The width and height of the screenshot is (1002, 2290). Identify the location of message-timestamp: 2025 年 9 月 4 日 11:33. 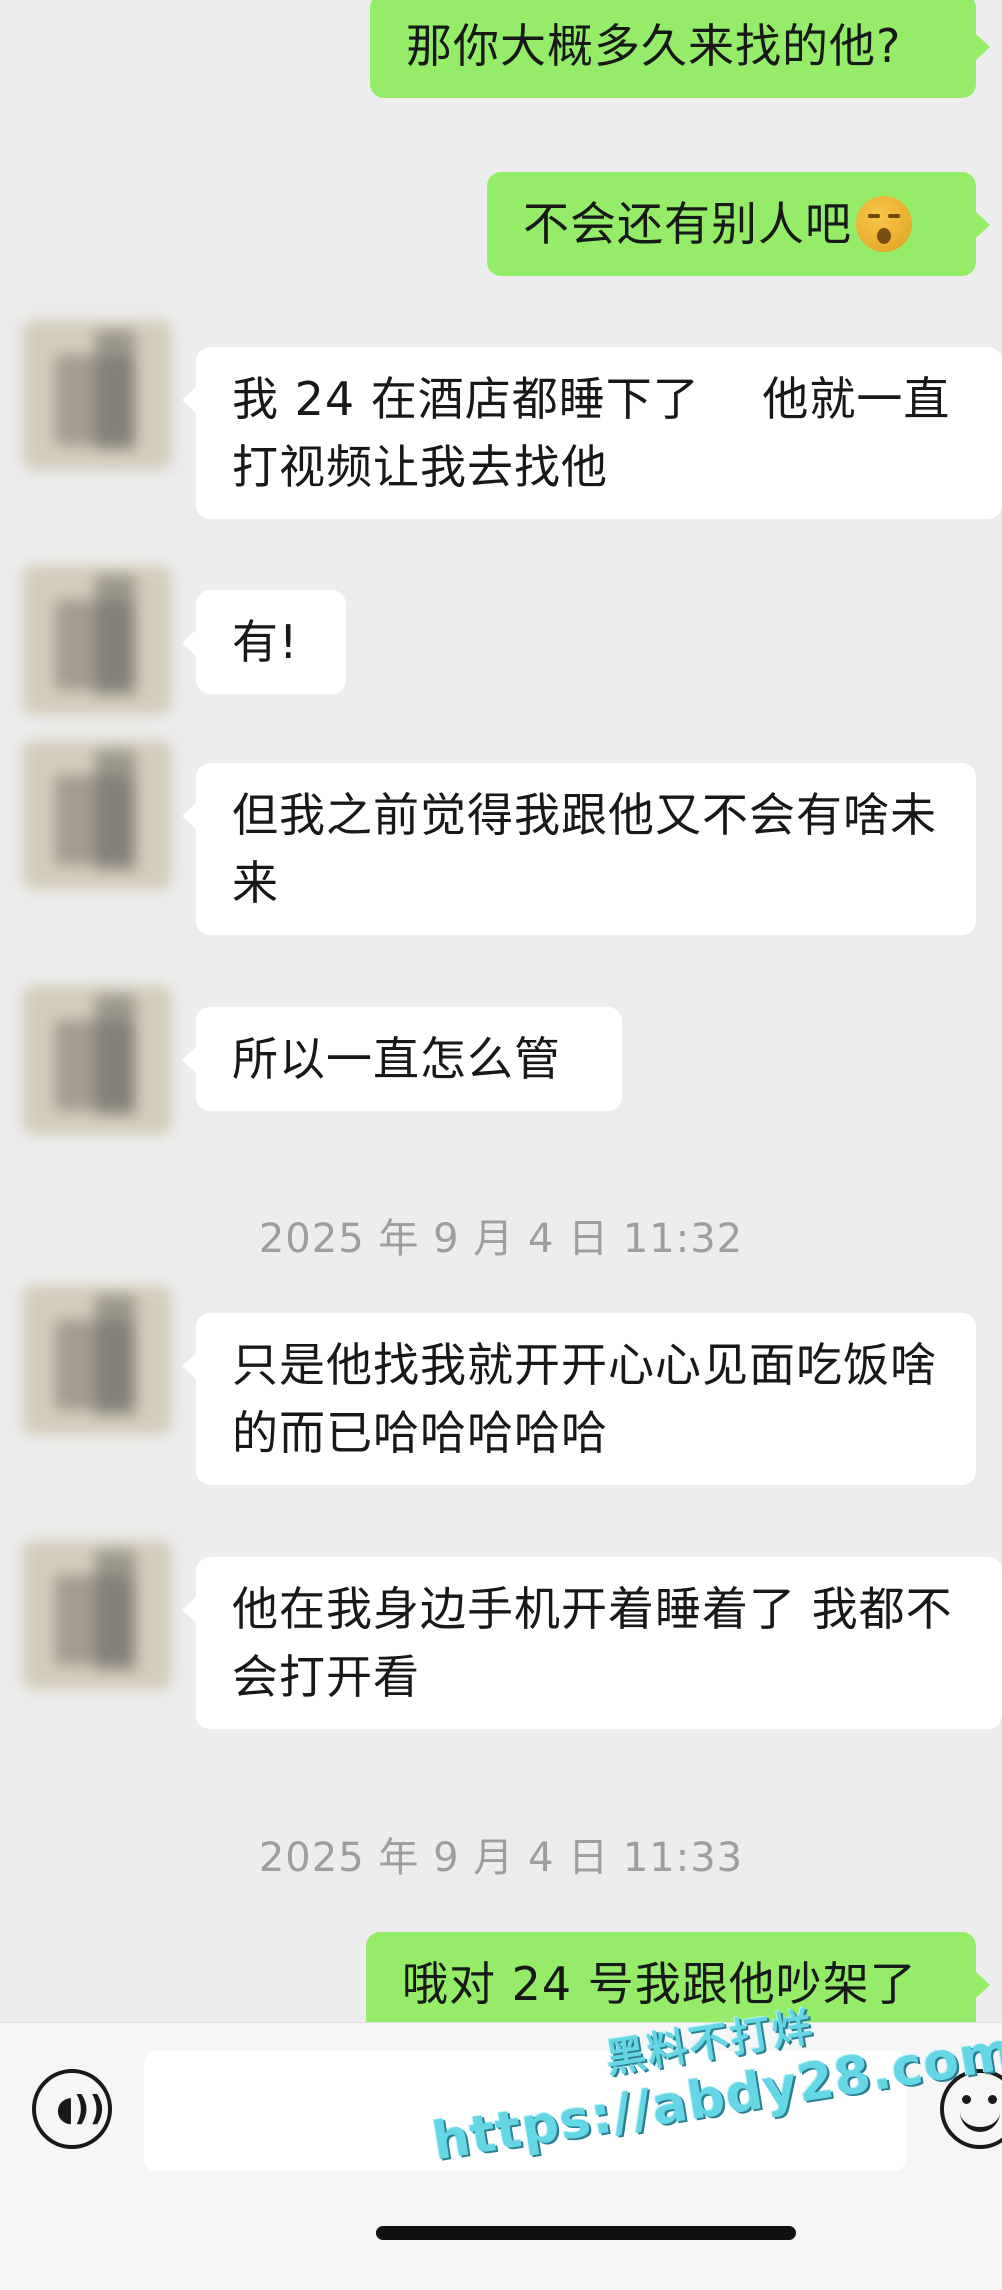
(501, 1858).